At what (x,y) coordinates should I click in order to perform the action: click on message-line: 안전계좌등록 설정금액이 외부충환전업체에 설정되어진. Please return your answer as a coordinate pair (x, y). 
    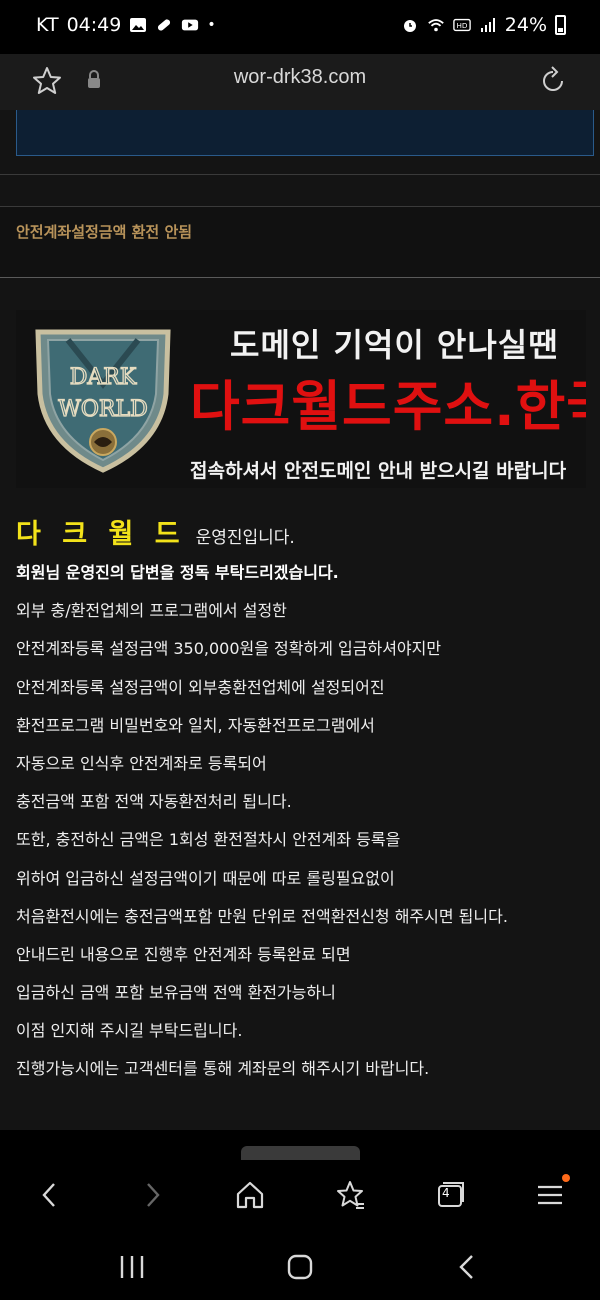
    Looking at the image, I should click on (200, 687).